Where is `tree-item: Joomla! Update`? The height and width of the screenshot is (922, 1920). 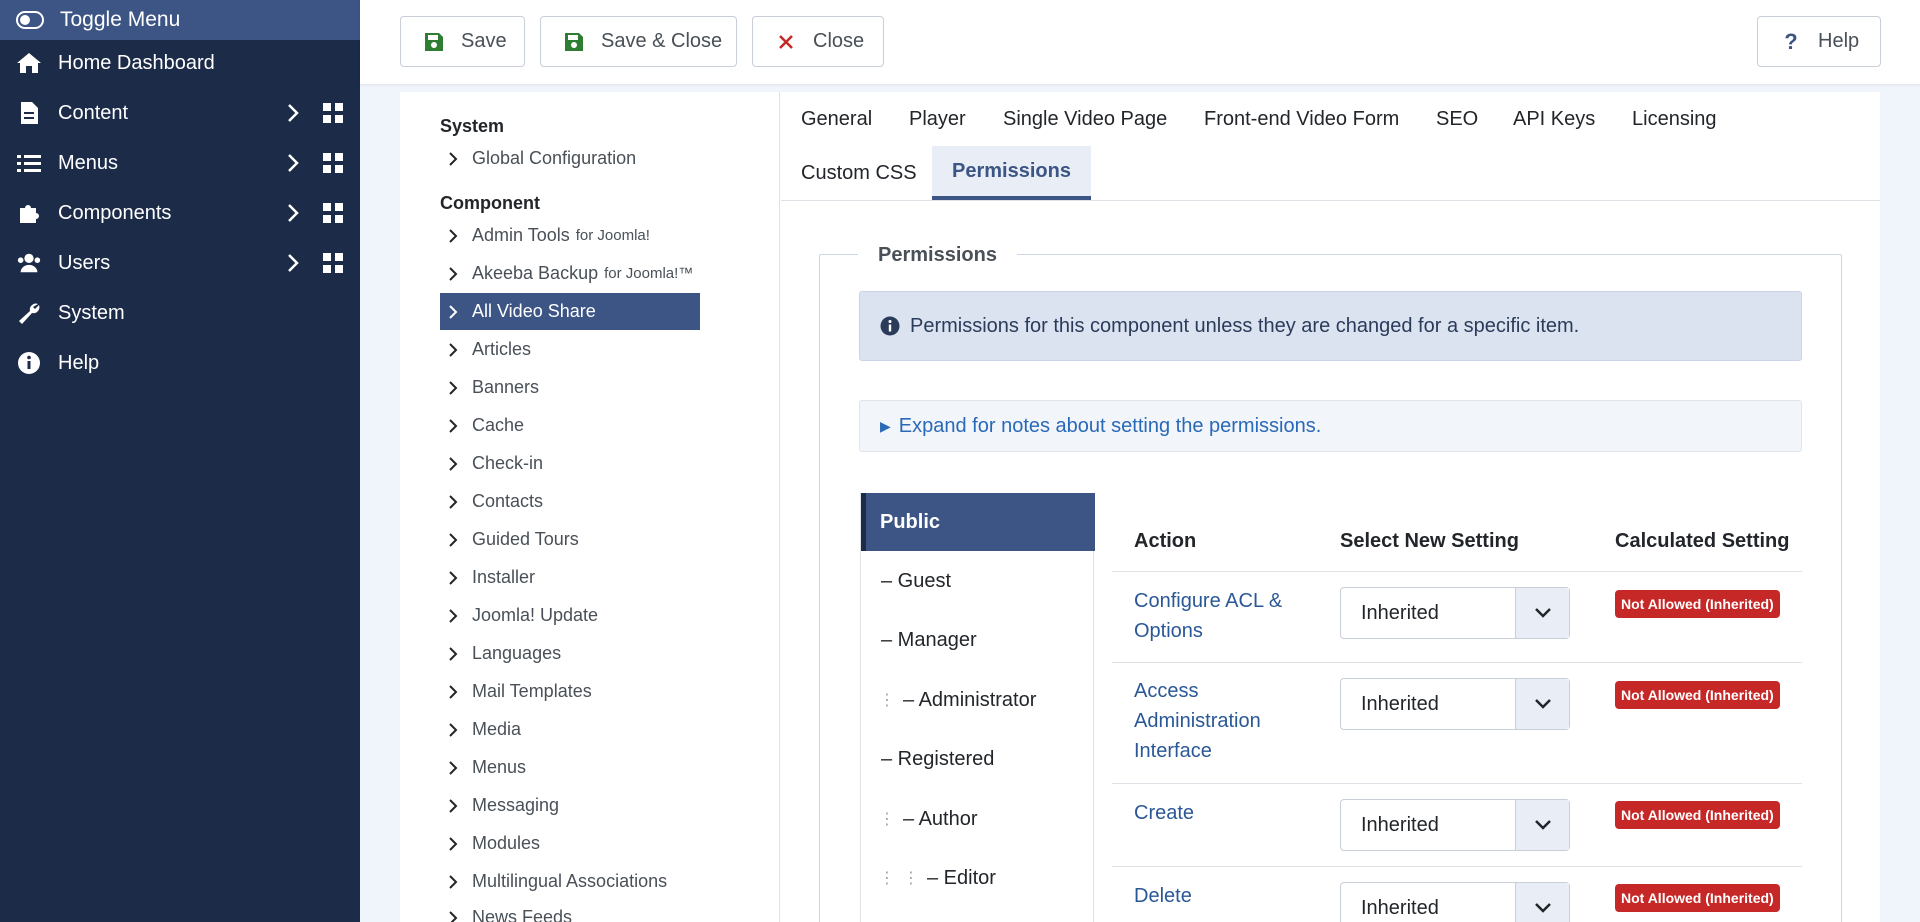 tree-item: Joomla! Update is located at coordinates (570, 615).